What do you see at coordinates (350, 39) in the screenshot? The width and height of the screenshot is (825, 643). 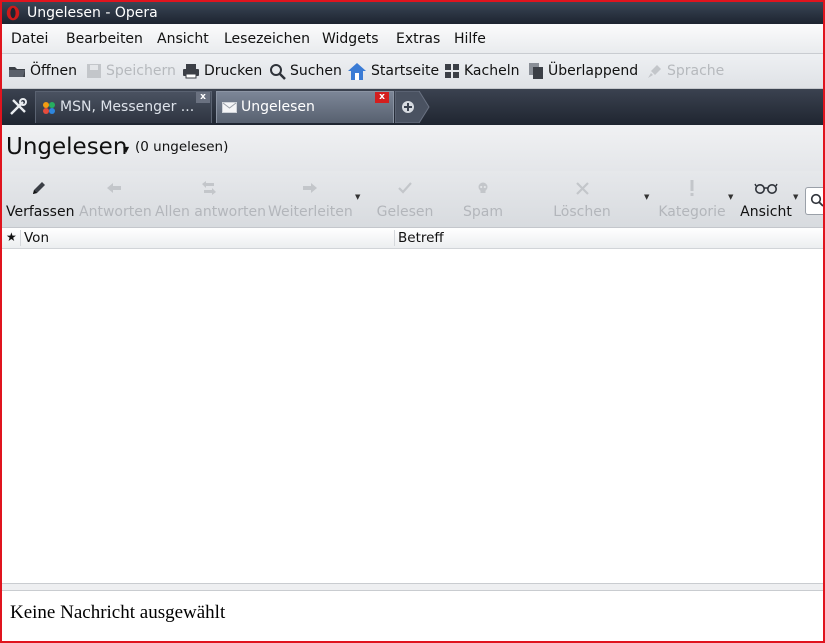 I see `menu-widgets: Widgets` at bounding box center [350, 39].